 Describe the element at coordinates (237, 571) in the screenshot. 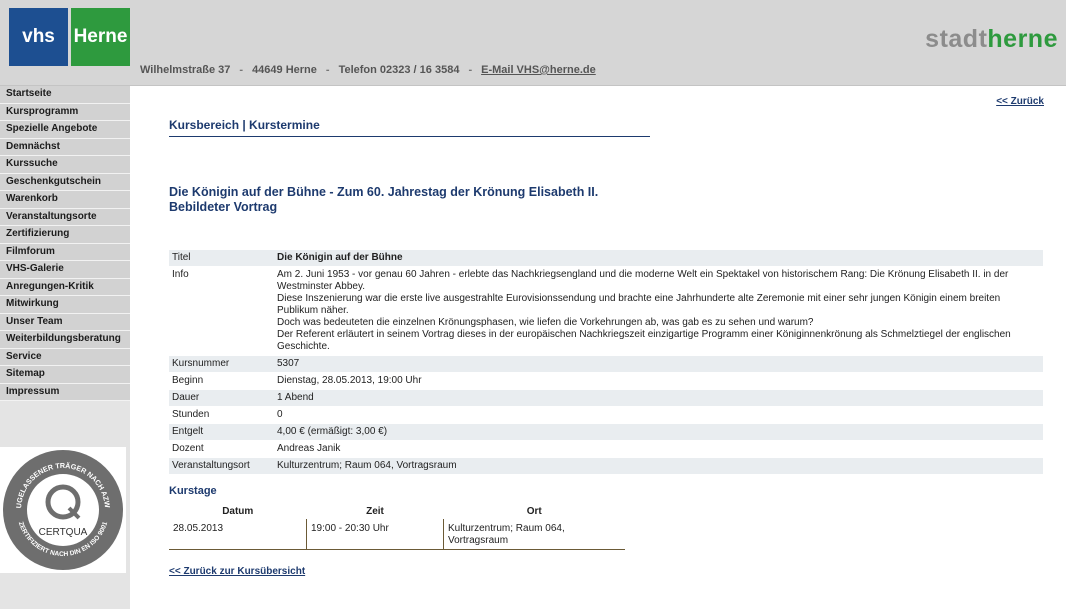

I see `back-to-overview-link: << Zurück zur Kursübersicht` at that location.